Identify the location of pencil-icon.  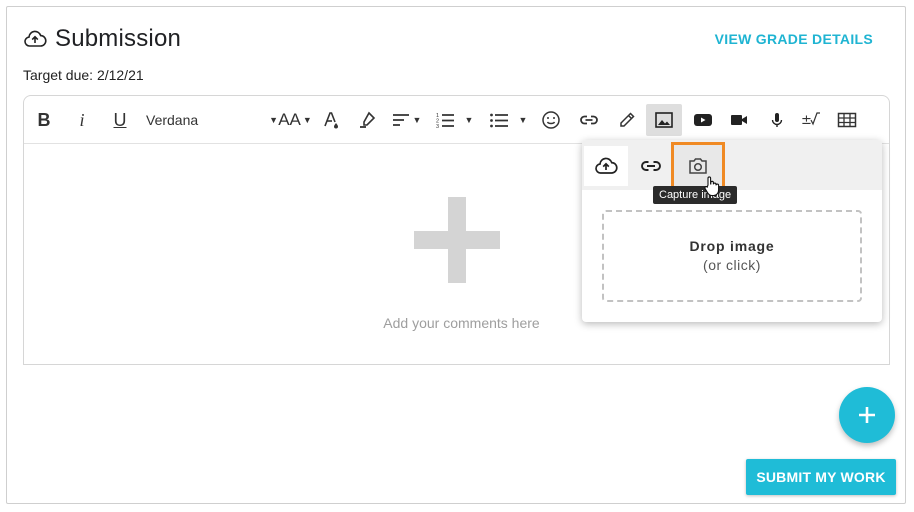
(627, 119).